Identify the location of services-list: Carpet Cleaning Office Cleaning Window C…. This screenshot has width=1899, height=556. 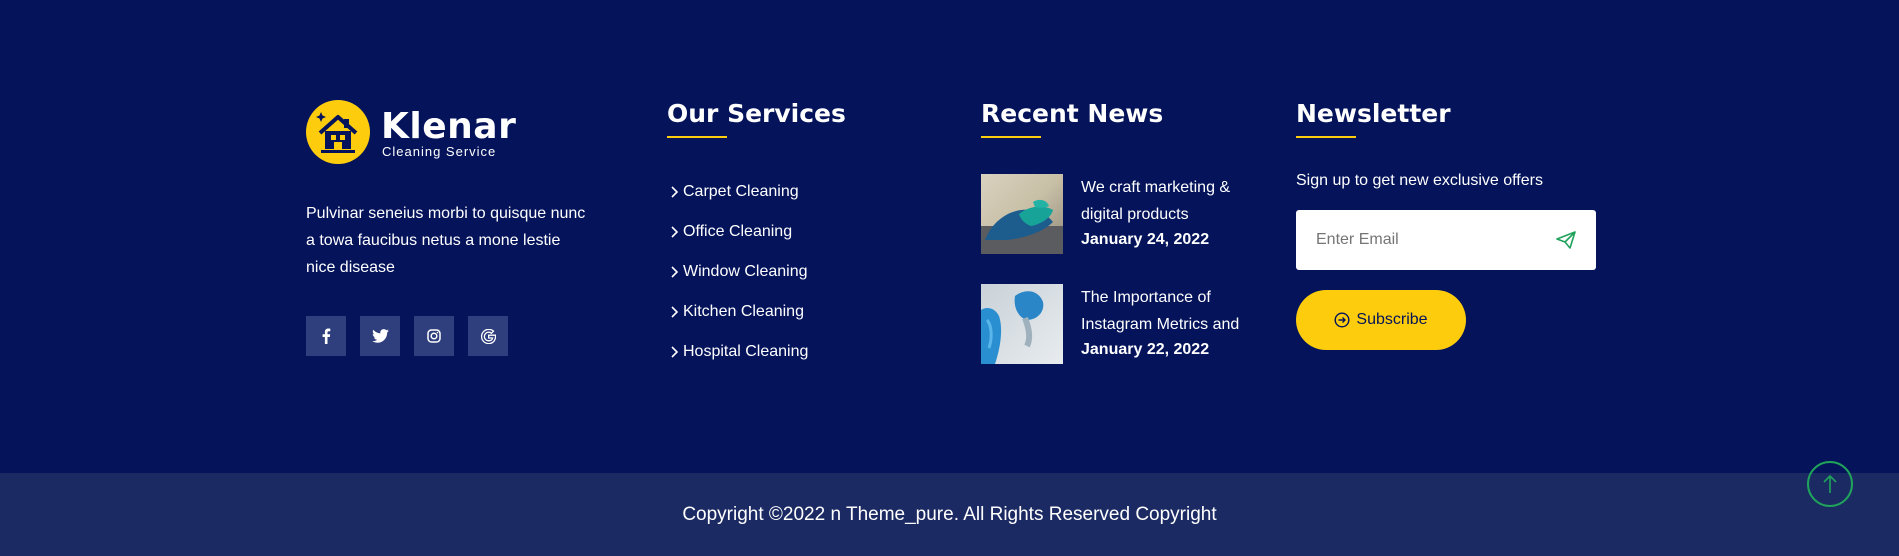
(737, 272).